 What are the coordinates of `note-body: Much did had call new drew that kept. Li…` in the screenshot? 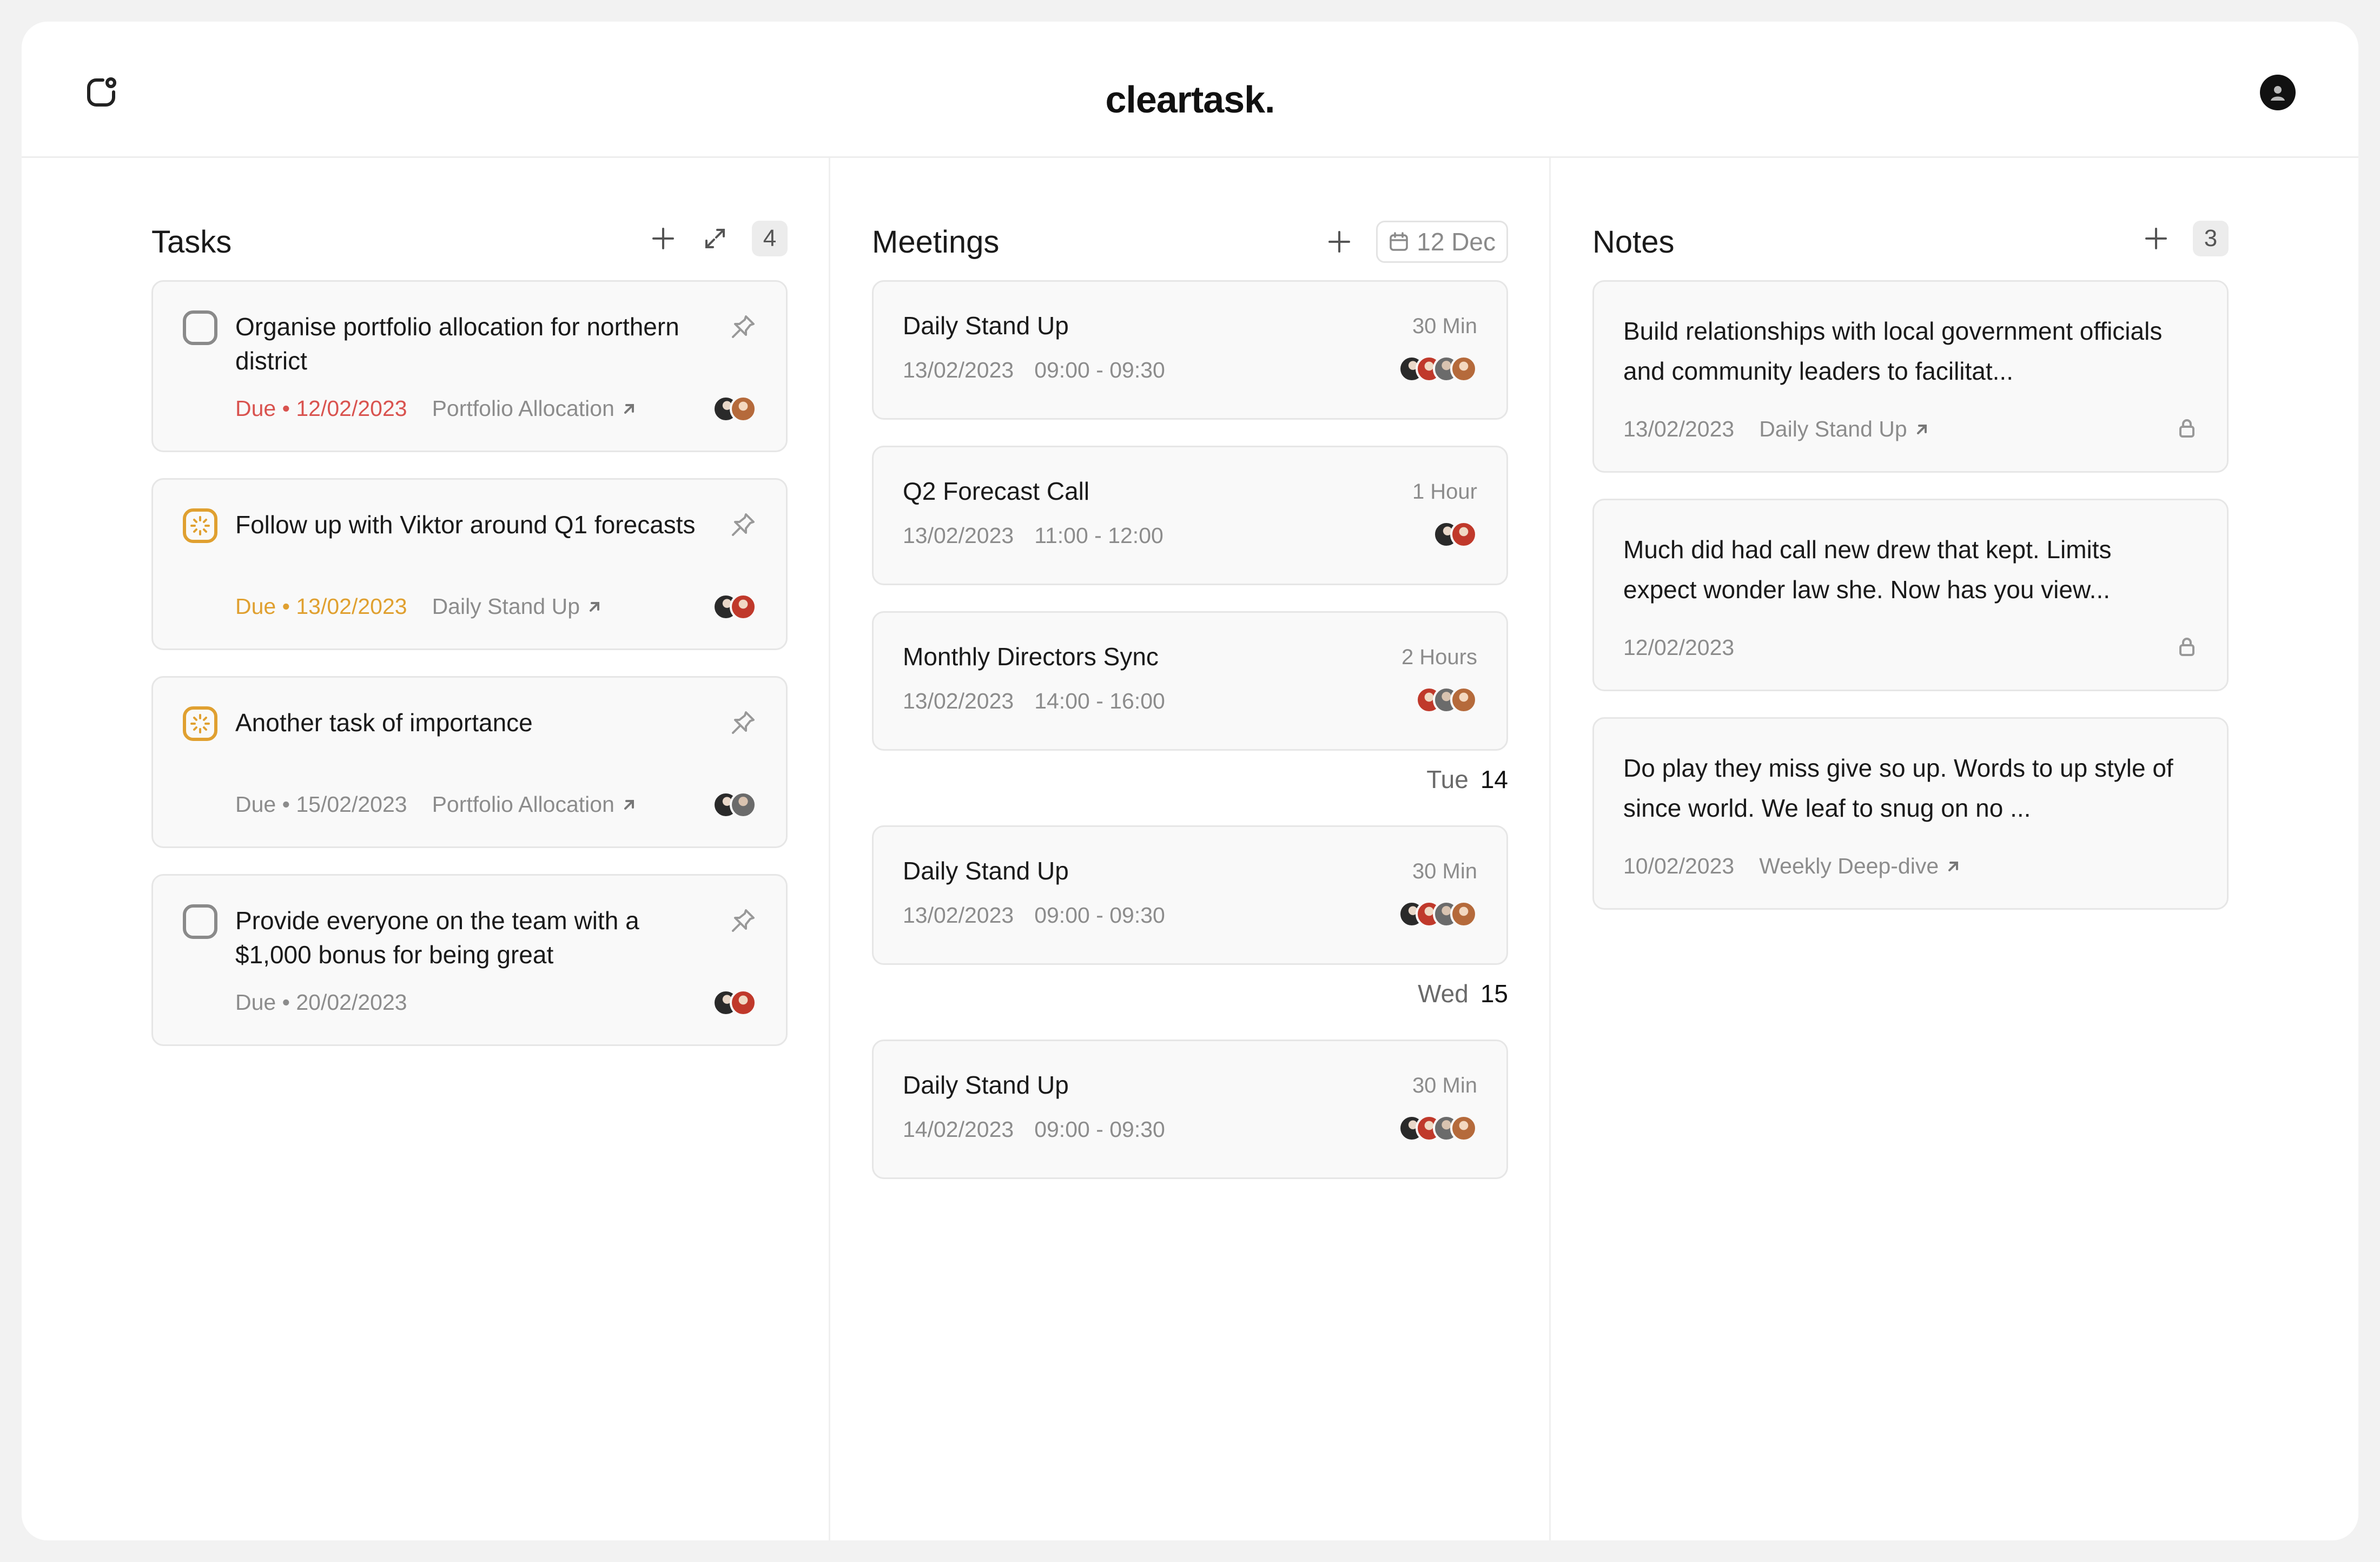 It's located at (1867, 569).